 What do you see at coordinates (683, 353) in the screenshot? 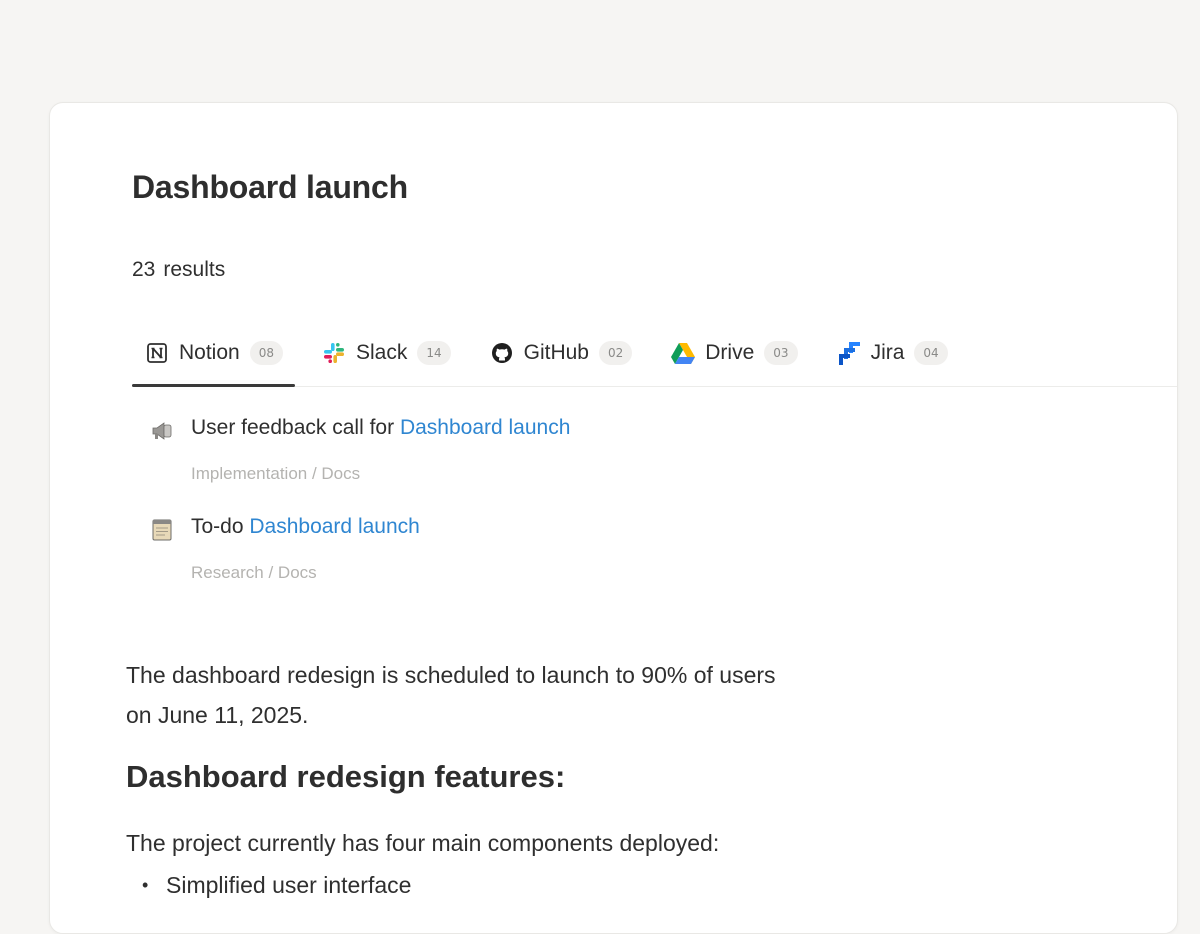
I see `drive-icon` at bounding box center [683, 353].